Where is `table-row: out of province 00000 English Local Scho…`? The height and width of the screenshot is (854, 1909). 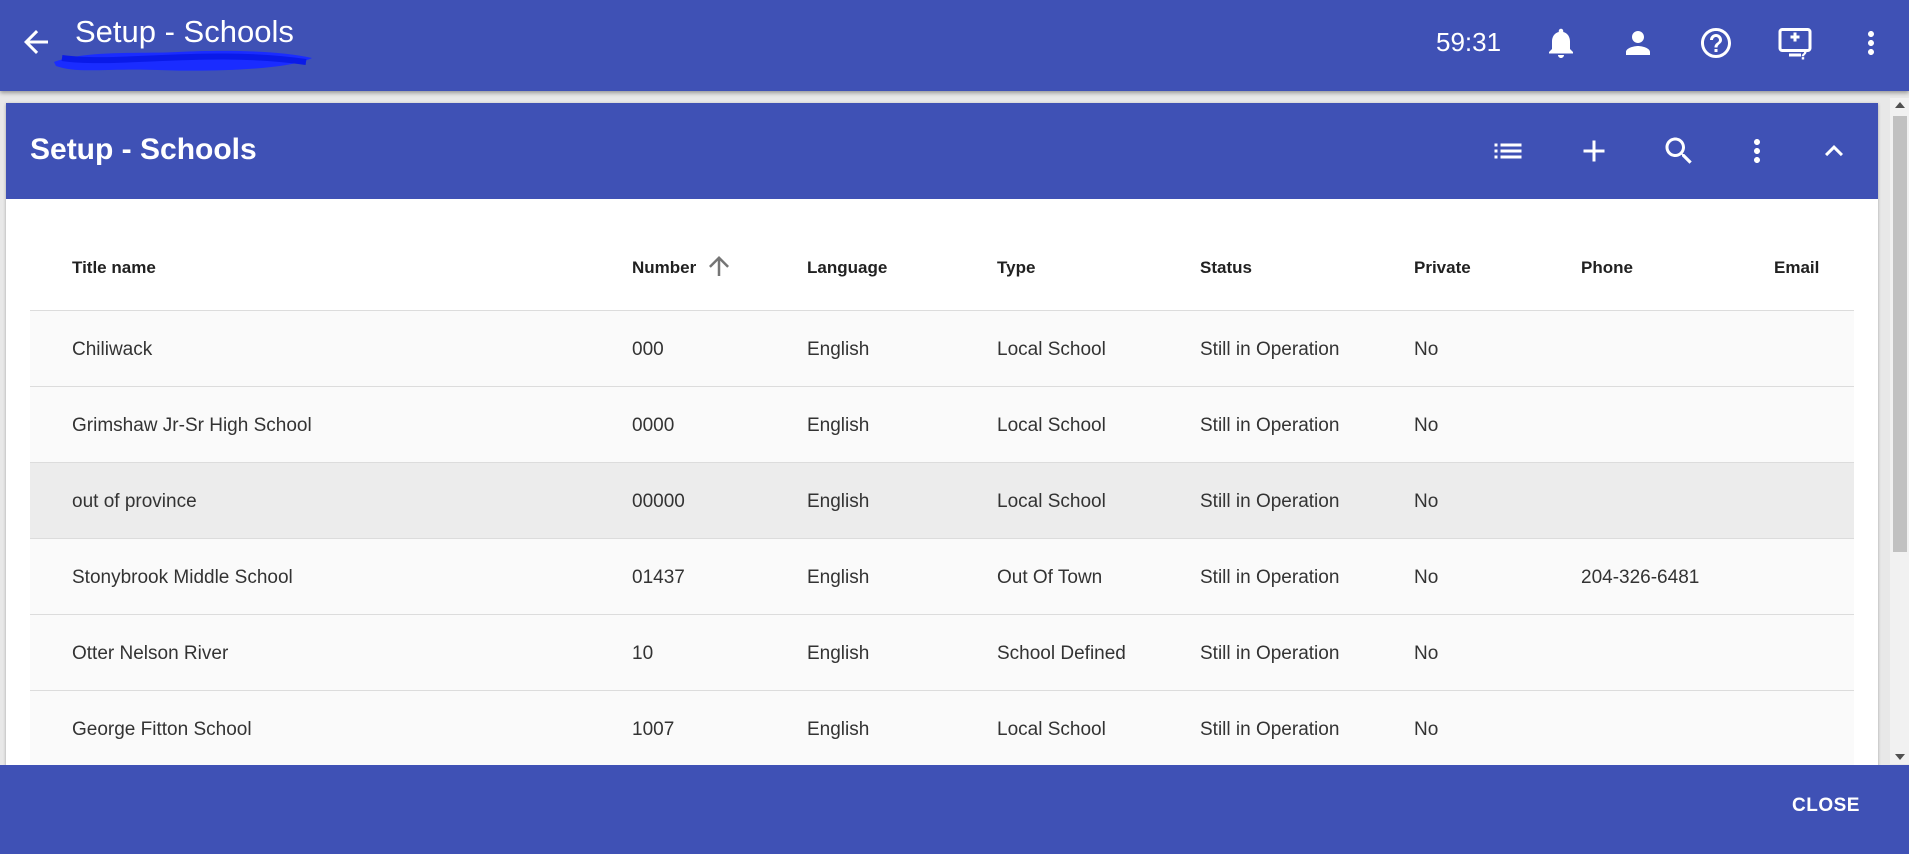
table-row: out of province 00000 English Local Scho… is located at coordinates (942, 501).